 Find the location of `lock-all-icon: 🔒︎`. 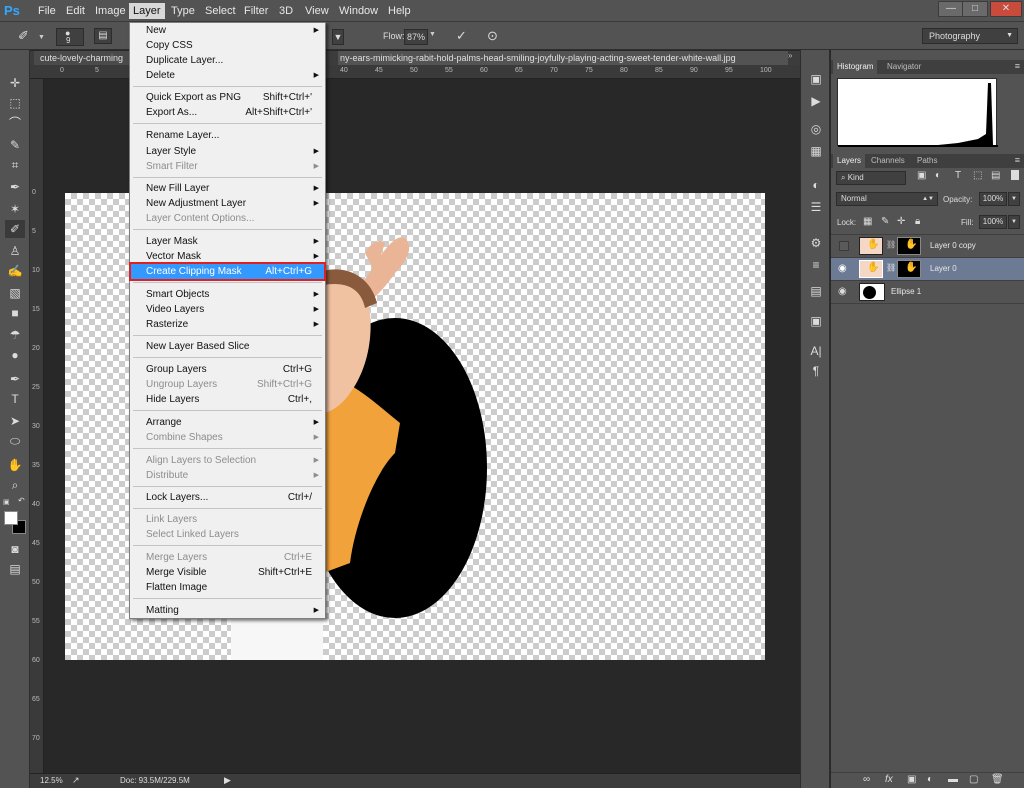

lock-all-icon: 🔒︎ is located at coordinates (917, 221).